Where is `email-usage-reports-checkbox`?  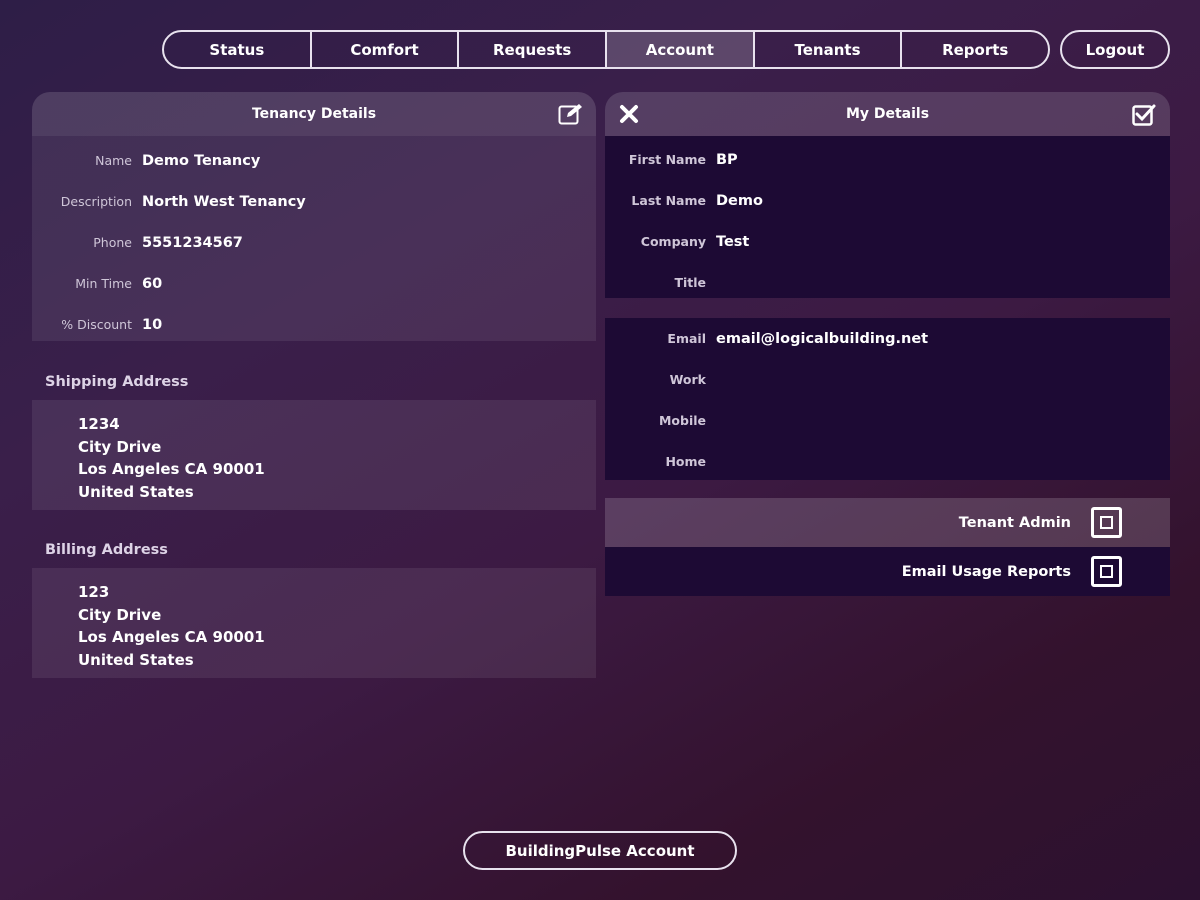 email-usage-reports-checkbox is located at coordinates (1106, 571).